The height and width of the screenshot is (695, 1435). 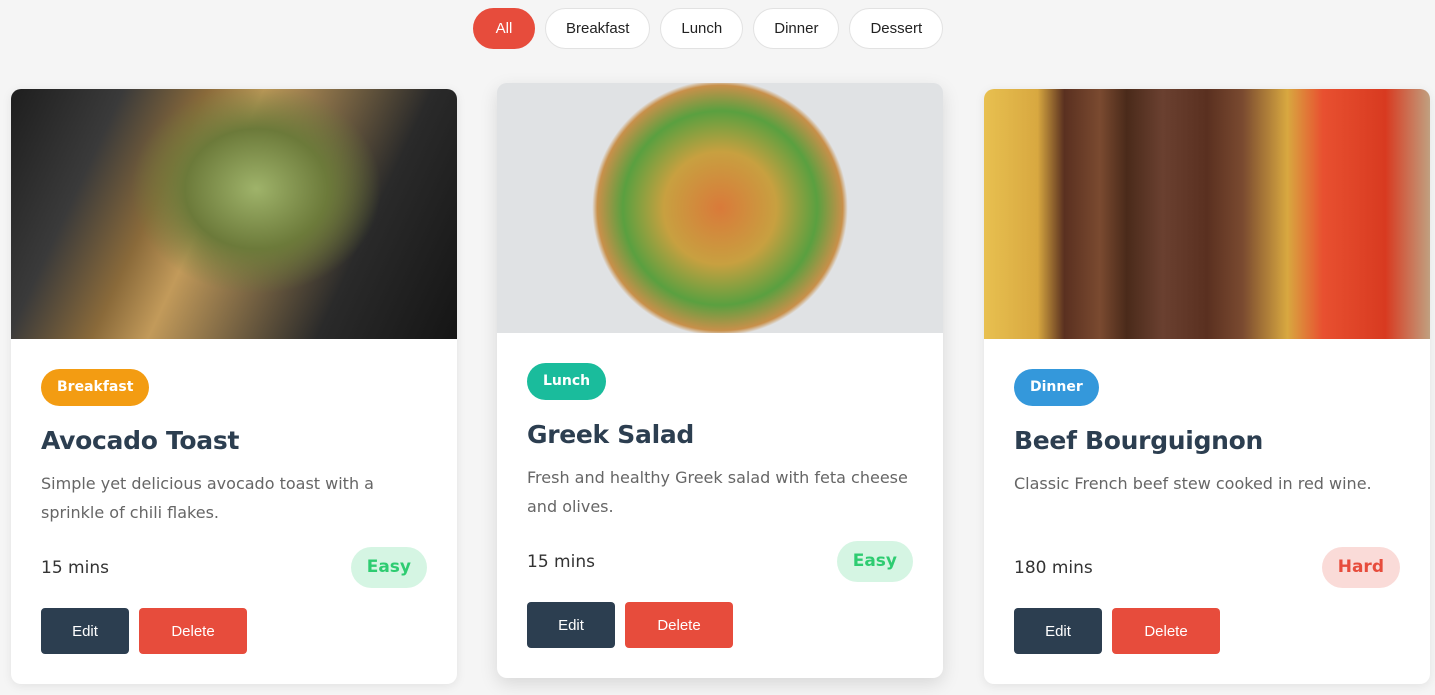 I want to click on difficulty-badge: Hard, so click(x=1360, y=567).